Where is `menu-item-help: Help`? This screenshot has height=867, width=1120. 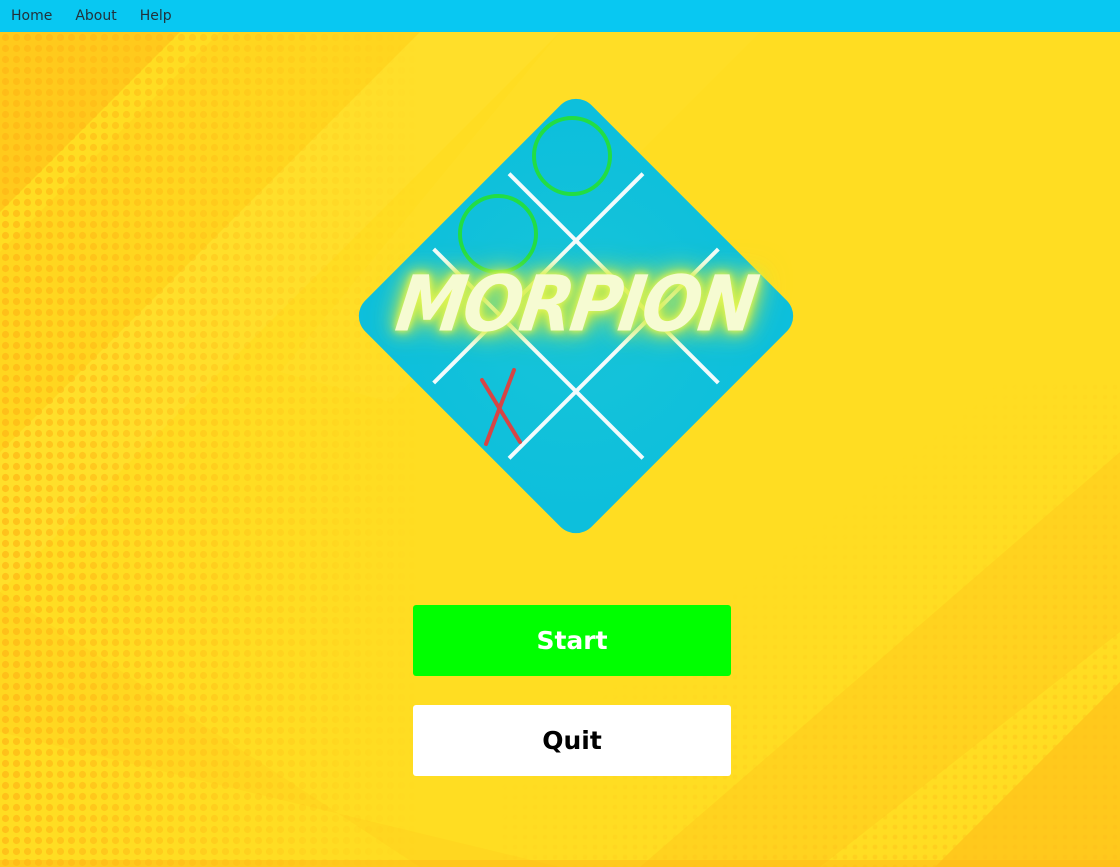
menu-item-help: Help is located at coordinates (156, 16).